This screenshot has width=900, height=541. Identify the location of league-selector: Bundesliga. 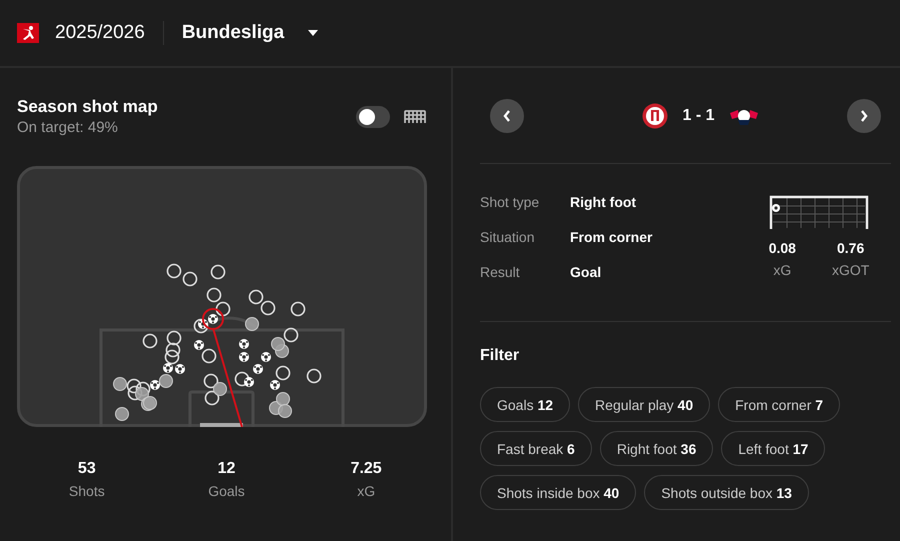
(233, 33).